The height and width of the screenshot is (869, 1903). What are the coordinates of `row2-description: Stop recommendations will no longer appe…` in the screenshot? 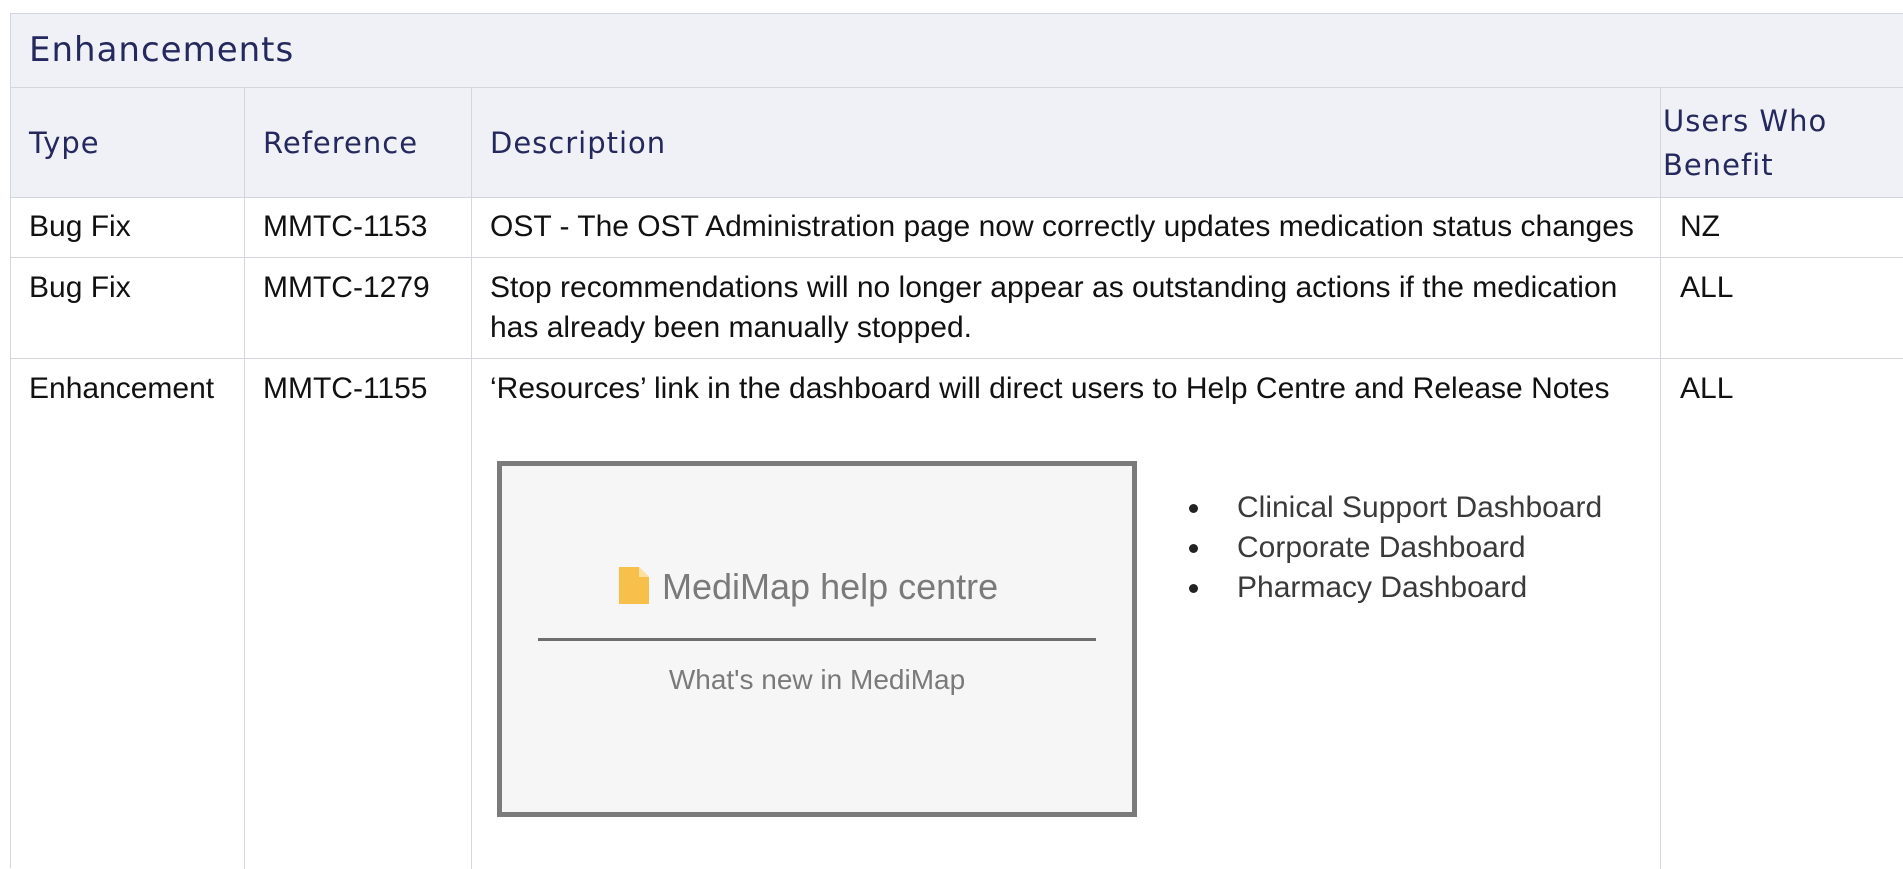 It's located at (1054, 307).